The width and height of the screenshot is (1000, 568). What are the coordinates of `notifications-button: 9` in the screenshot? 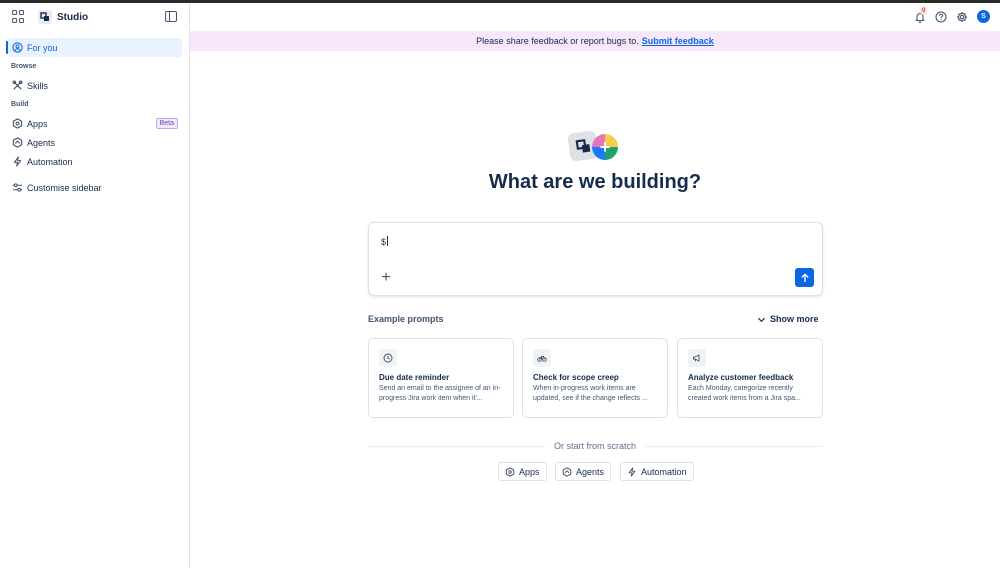 It's located at (920, 16).